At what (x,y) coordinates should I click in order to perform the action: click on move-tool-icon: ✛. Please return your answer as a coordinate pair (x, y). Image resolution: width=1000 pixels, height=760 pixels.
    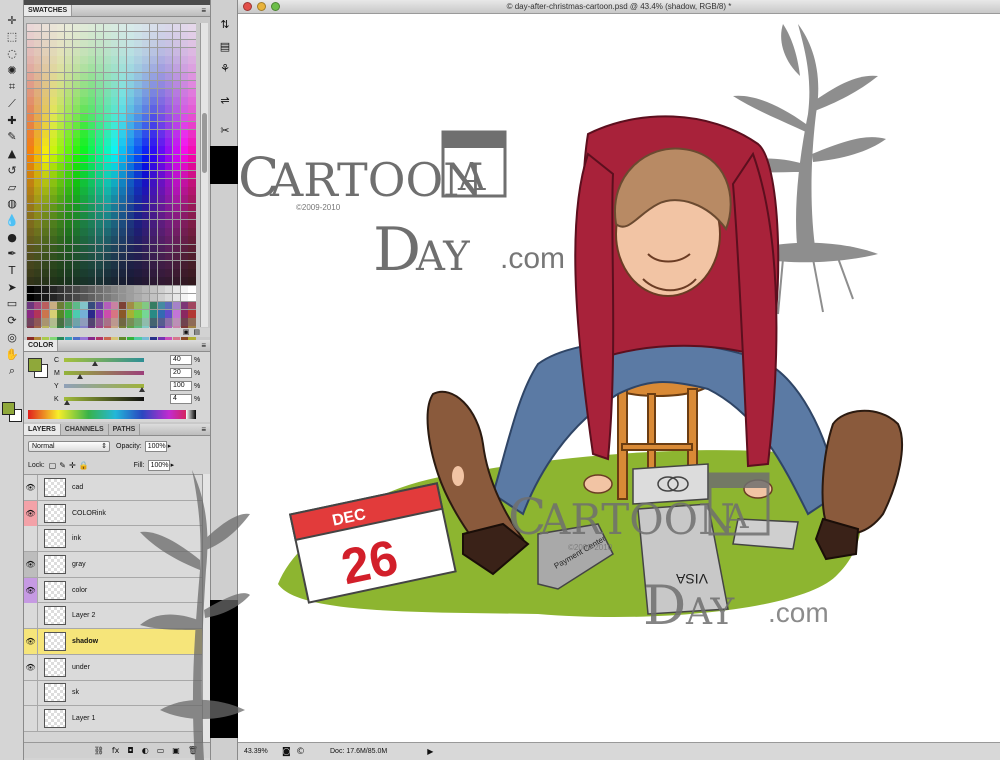
    Looking at the image, I should click on (12, 20).